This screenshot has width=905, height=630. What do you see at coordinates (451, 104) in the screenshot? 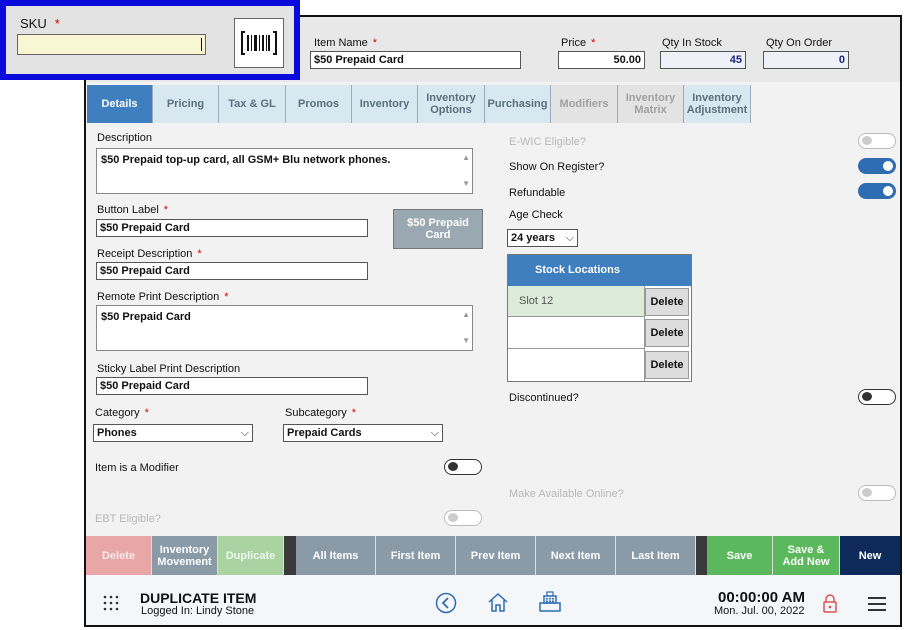
I see `tab-inventory-options: Inventory Options` at bounding box center [451, 104].